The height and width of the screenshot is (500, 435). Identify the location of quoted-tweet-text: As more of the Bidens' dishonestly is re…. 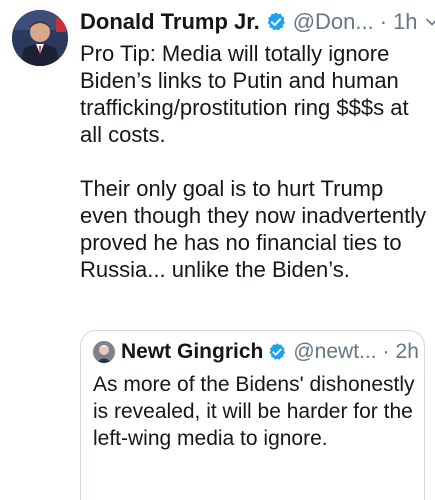
(254, 411).